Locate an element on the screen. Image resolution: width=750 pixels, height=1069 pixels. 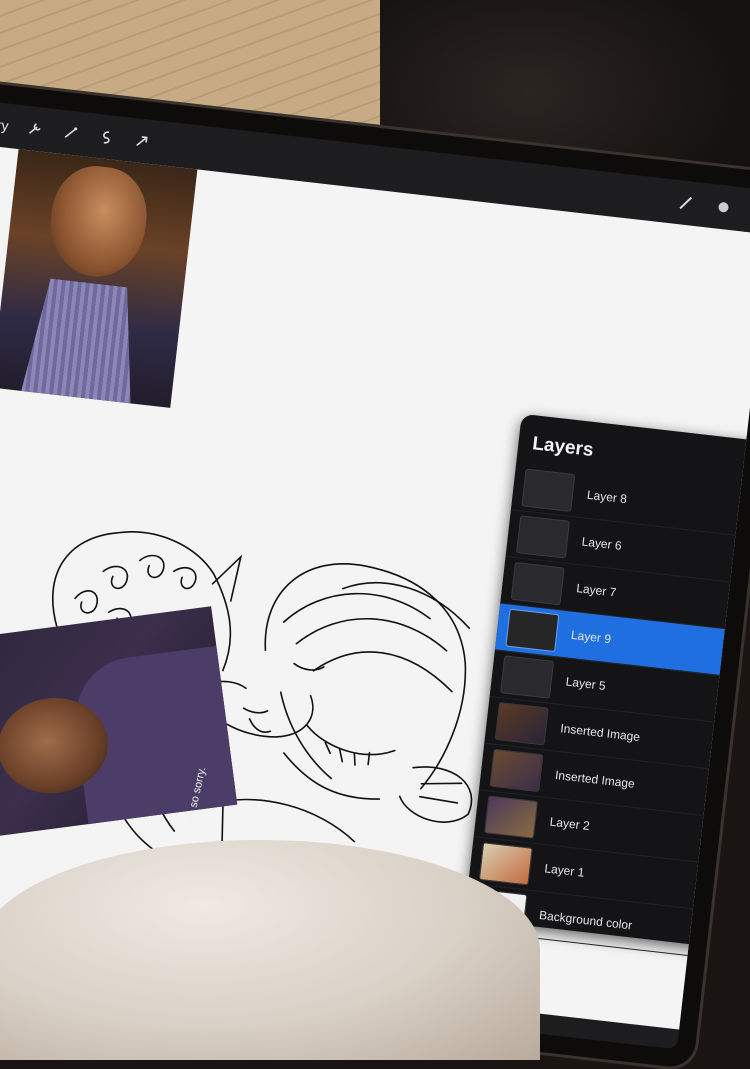
layer-label: Layer 1 is located at coordinates (564, 870).